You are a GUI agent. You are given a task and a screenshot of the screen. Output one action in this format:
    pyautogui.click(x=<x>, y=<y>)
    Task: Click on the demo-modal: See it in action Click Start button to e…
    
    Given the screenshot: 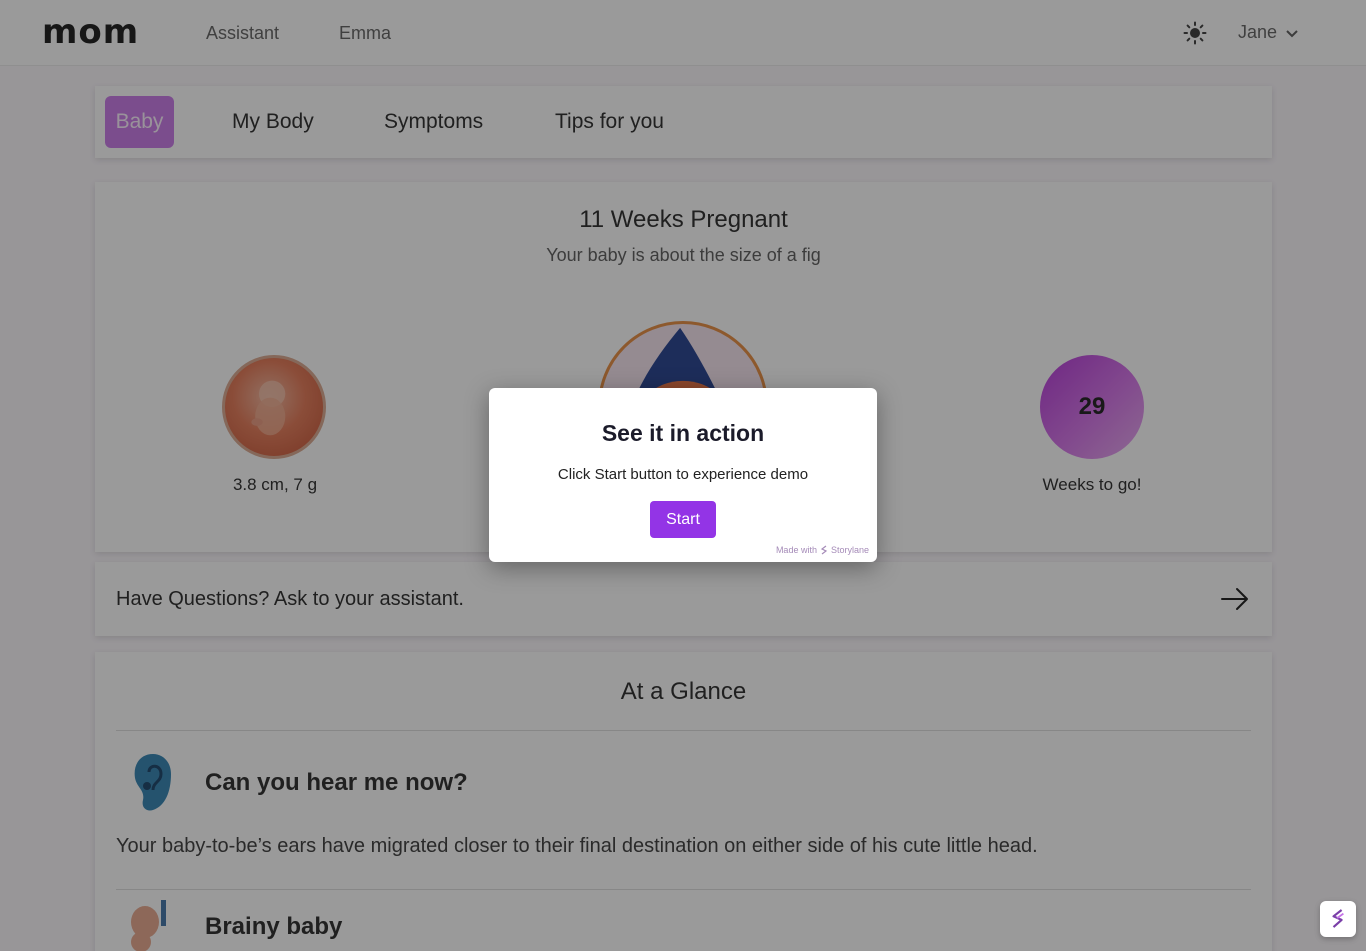 What is the action you would take?
    pyautogui.click(x=683, y=475)
    